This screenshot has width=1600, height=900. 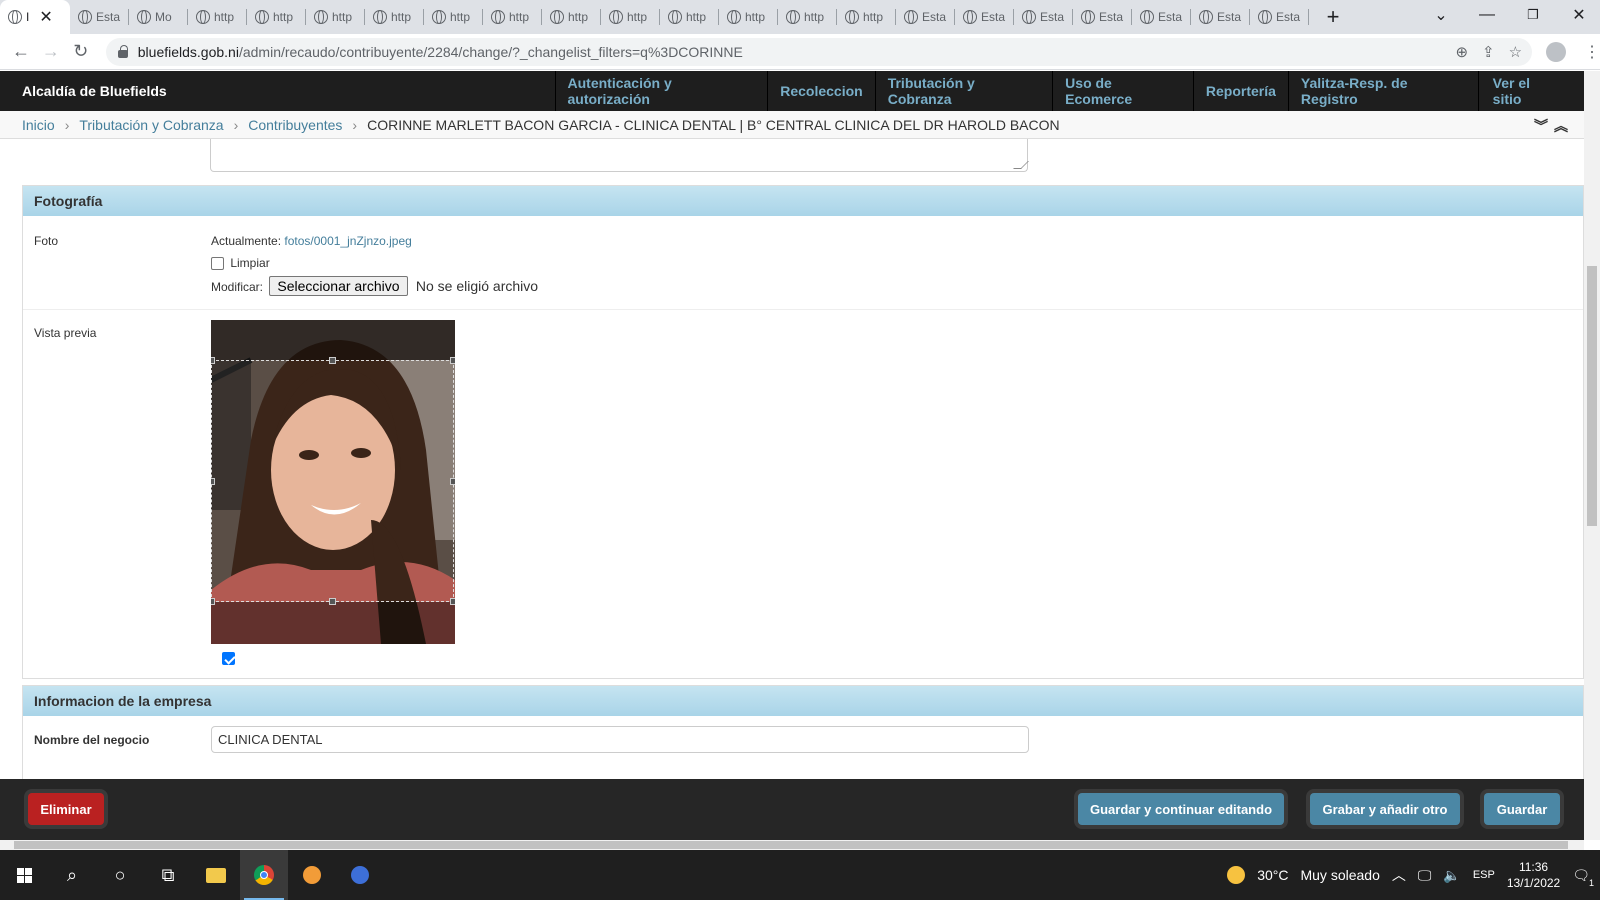 I want to click on save-continue-button: Guardar y continuar editando, so click(x=1181, y=809).